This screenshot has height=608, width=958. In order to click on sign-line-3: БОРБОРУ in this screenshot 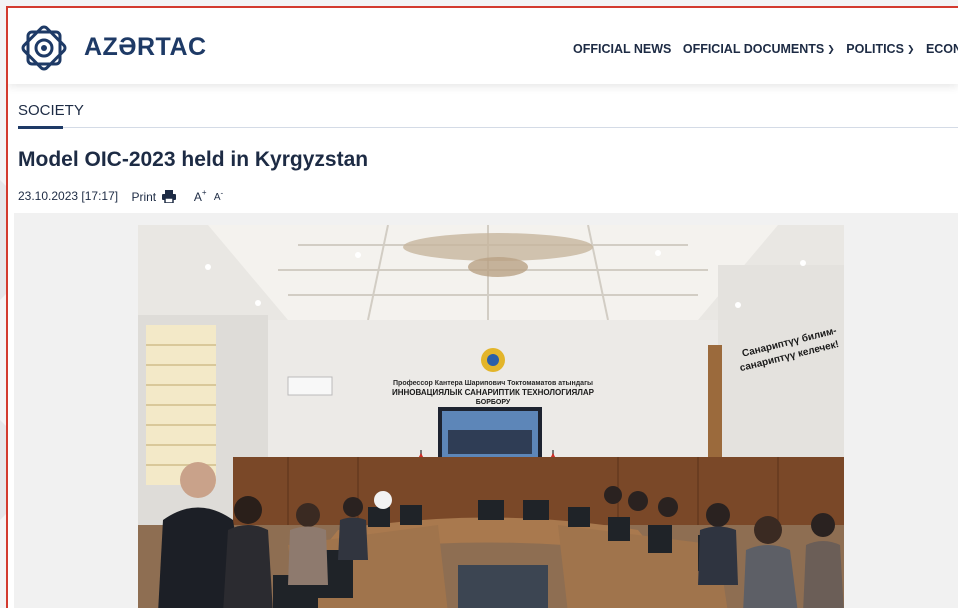, I will do `click(493, 402)`.